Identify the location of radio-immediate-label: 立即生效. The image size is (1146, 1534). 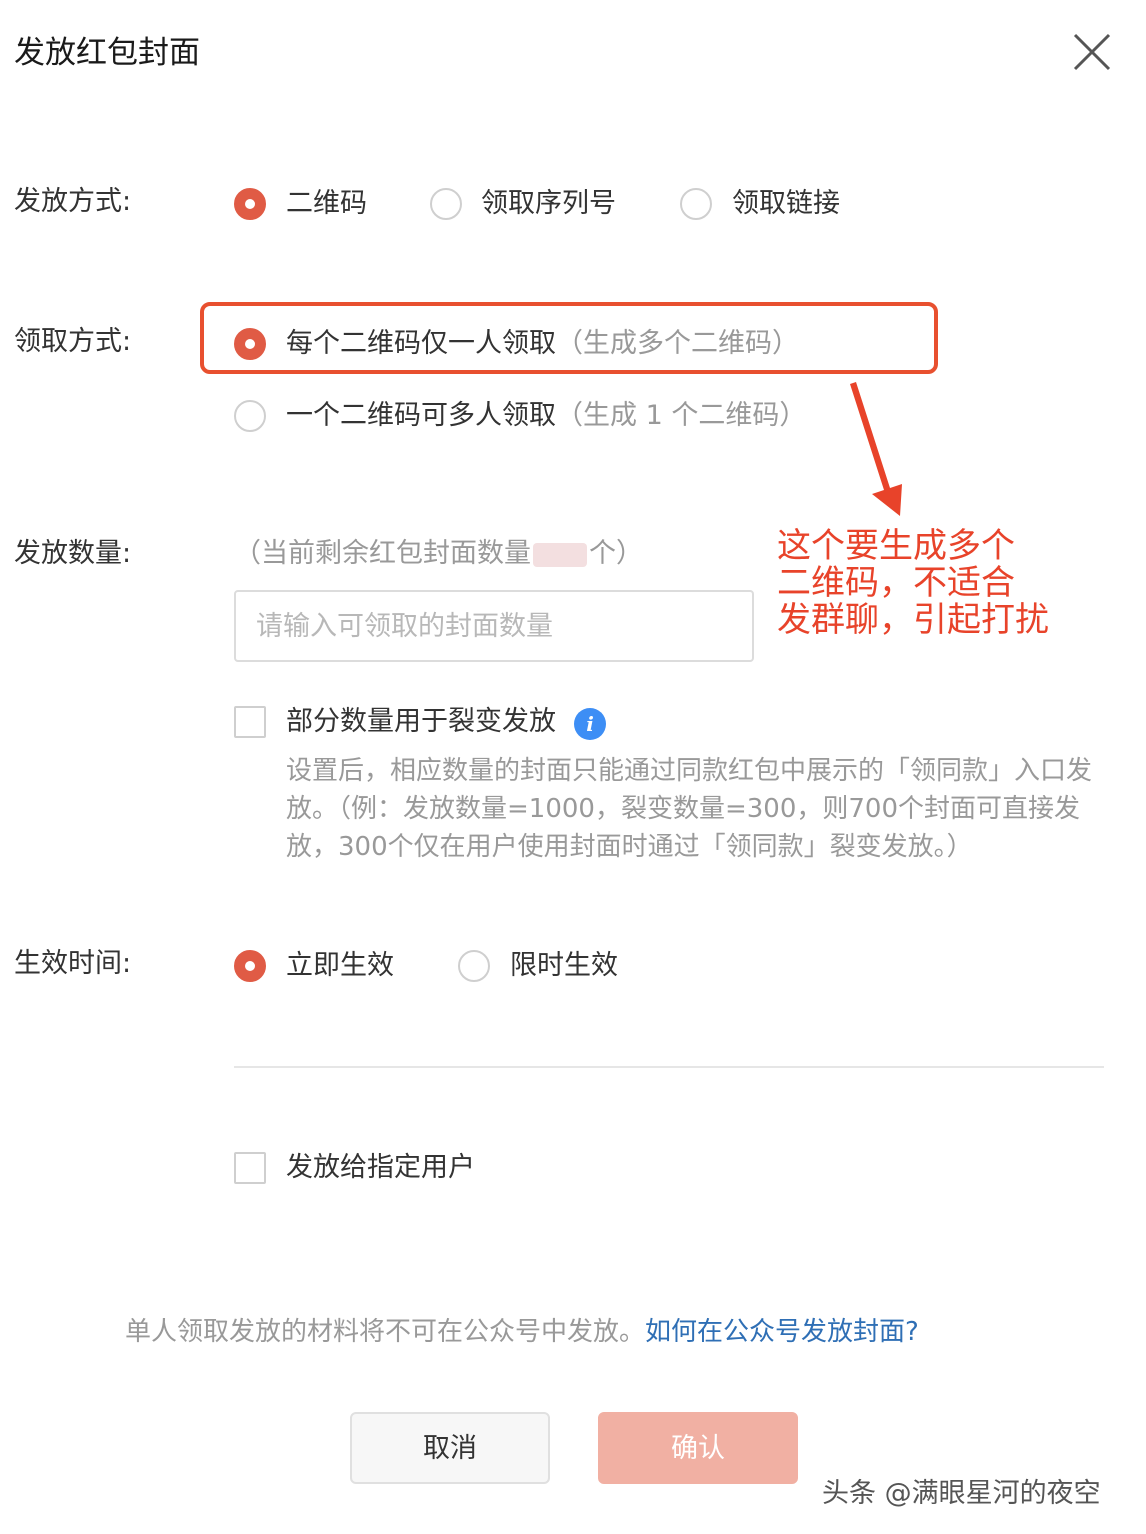
(340, 965).